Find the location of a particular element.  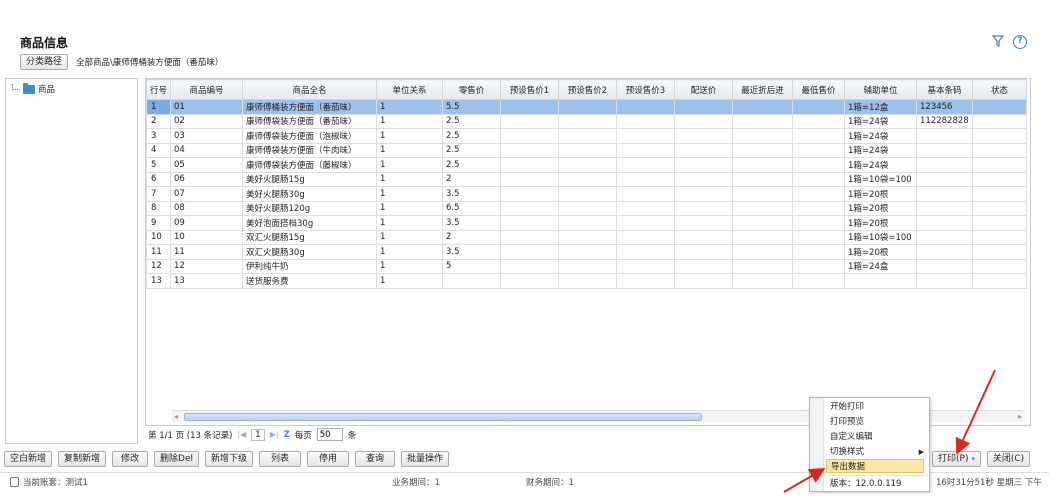

table-cell: 12 is located at coordinates (206, 266).